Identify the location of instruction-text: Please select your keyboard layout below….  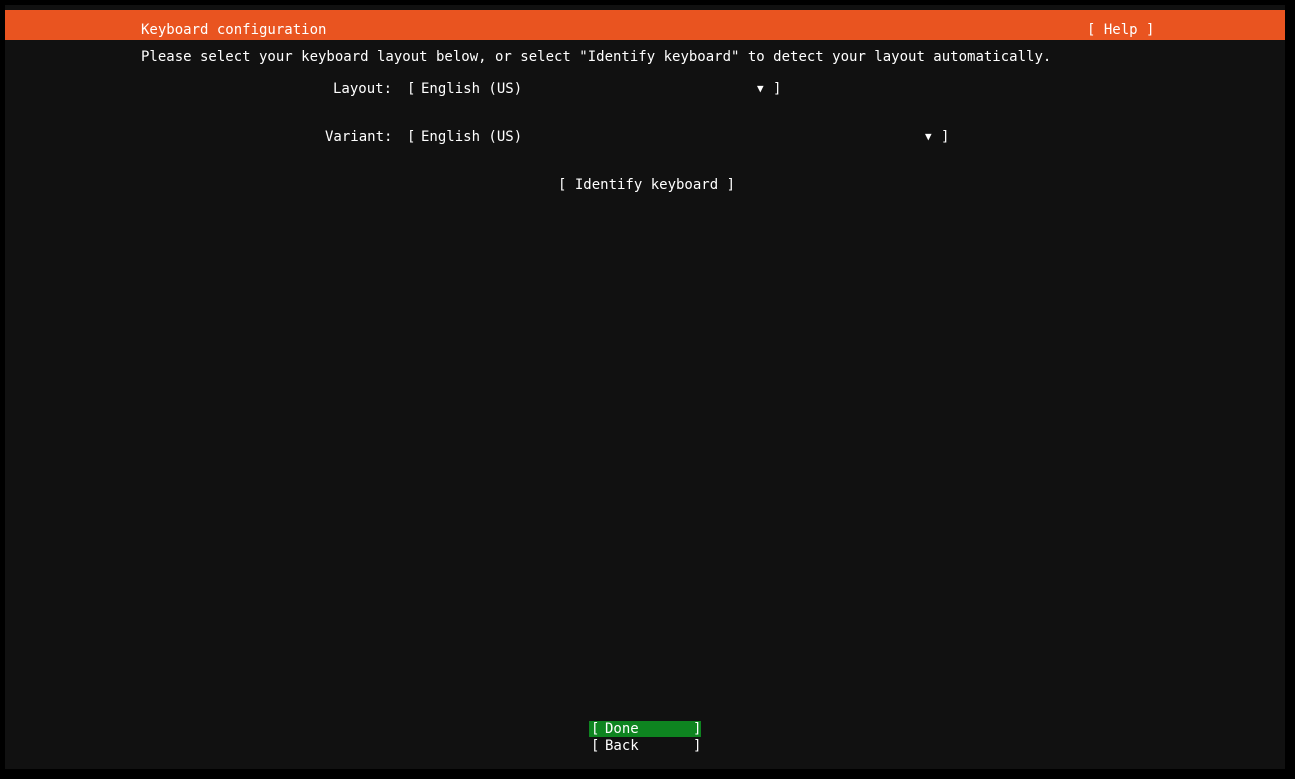
(596, 57).